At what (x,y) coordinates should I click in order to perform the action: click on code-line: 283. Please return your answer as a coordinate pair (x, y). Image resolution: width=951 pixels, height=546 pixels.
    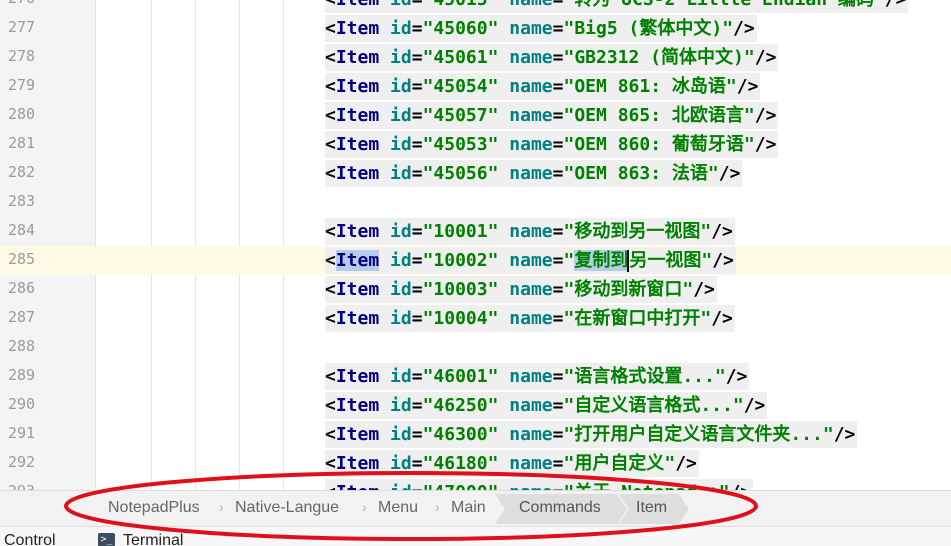
    Looking at the image, I should click on (475, 202).